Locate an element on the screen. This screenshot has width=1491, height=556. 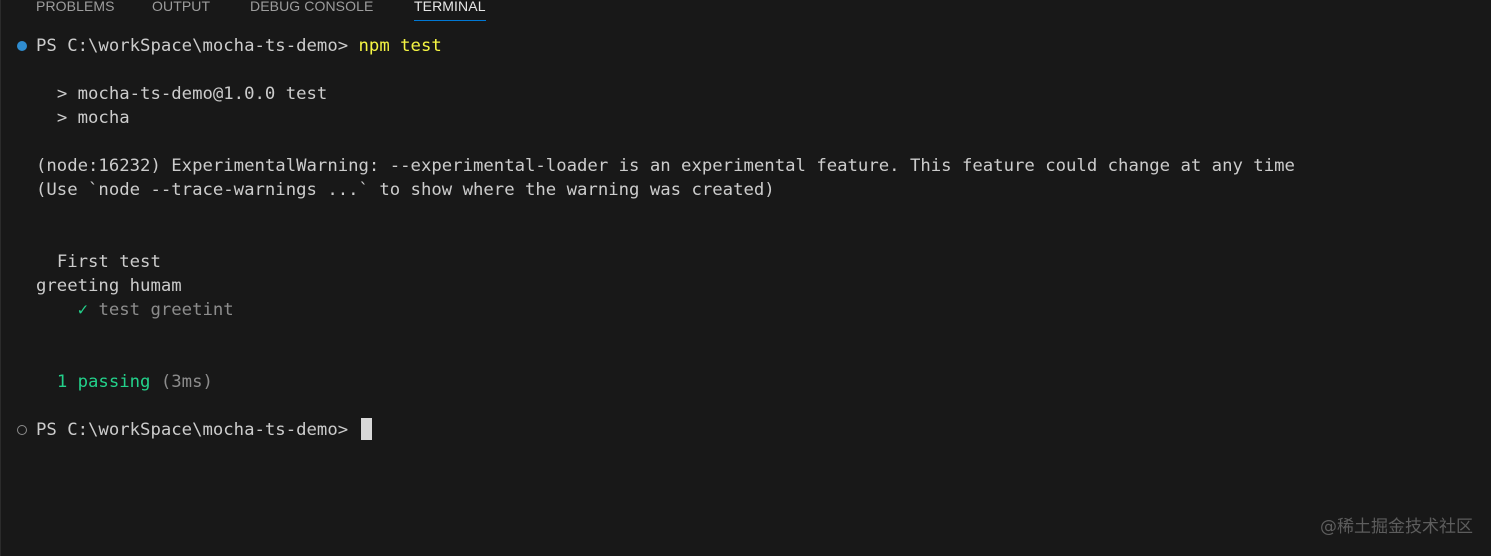
tab-debug-console: DEBUG CONSOLE is located at coordinates (311, 11).